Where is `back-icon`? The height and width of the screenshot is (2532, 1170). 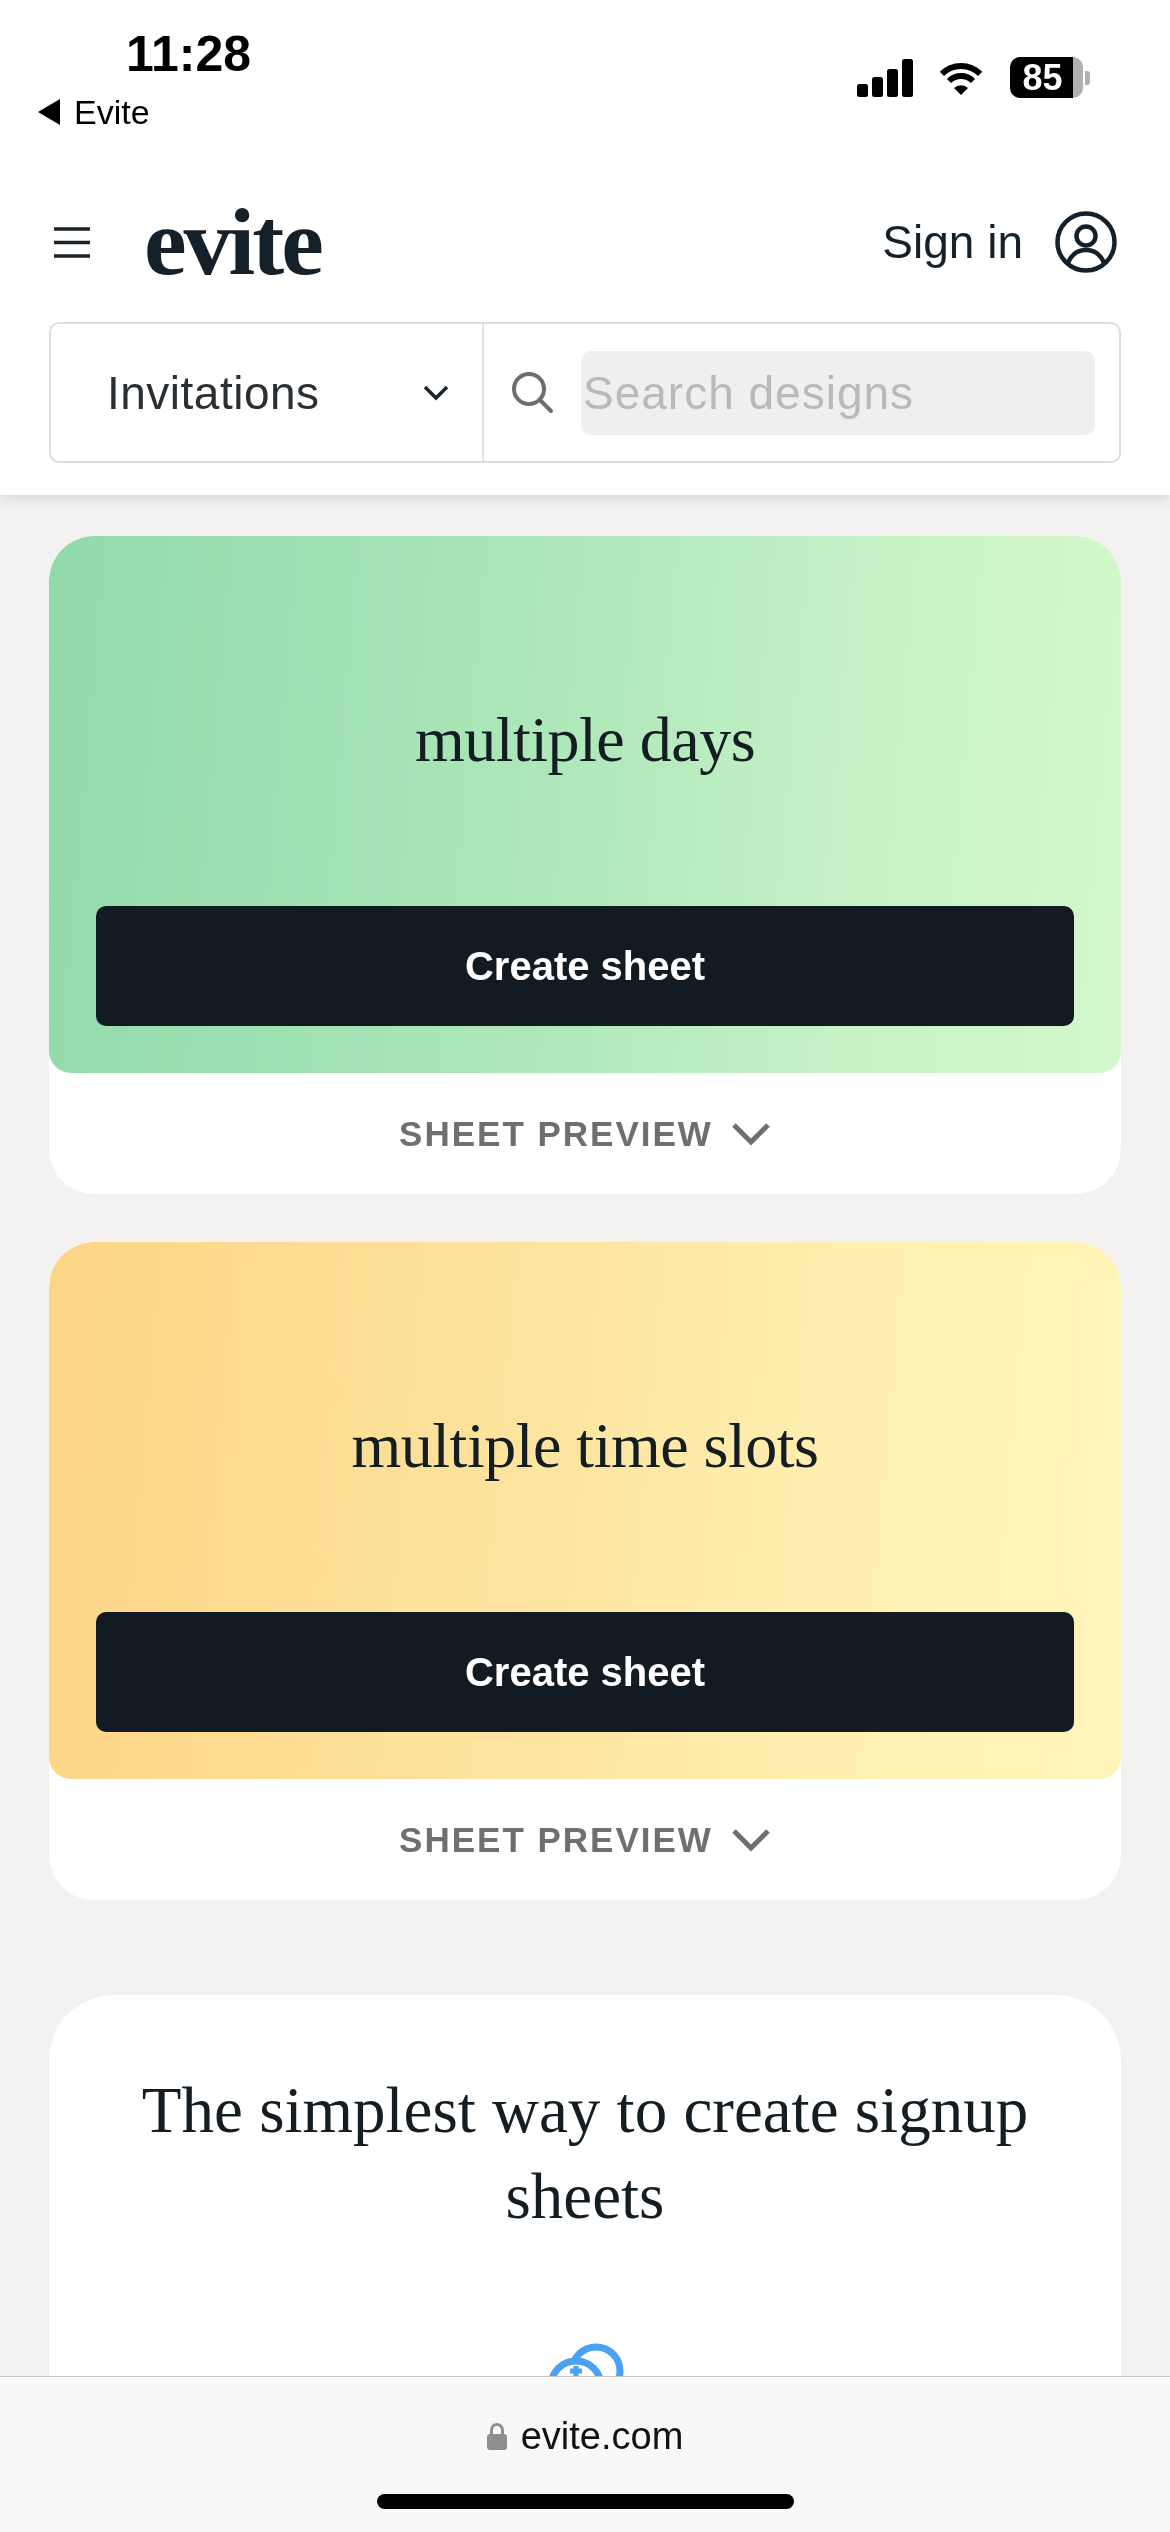 back-icon is located at coordinates (49, 112).